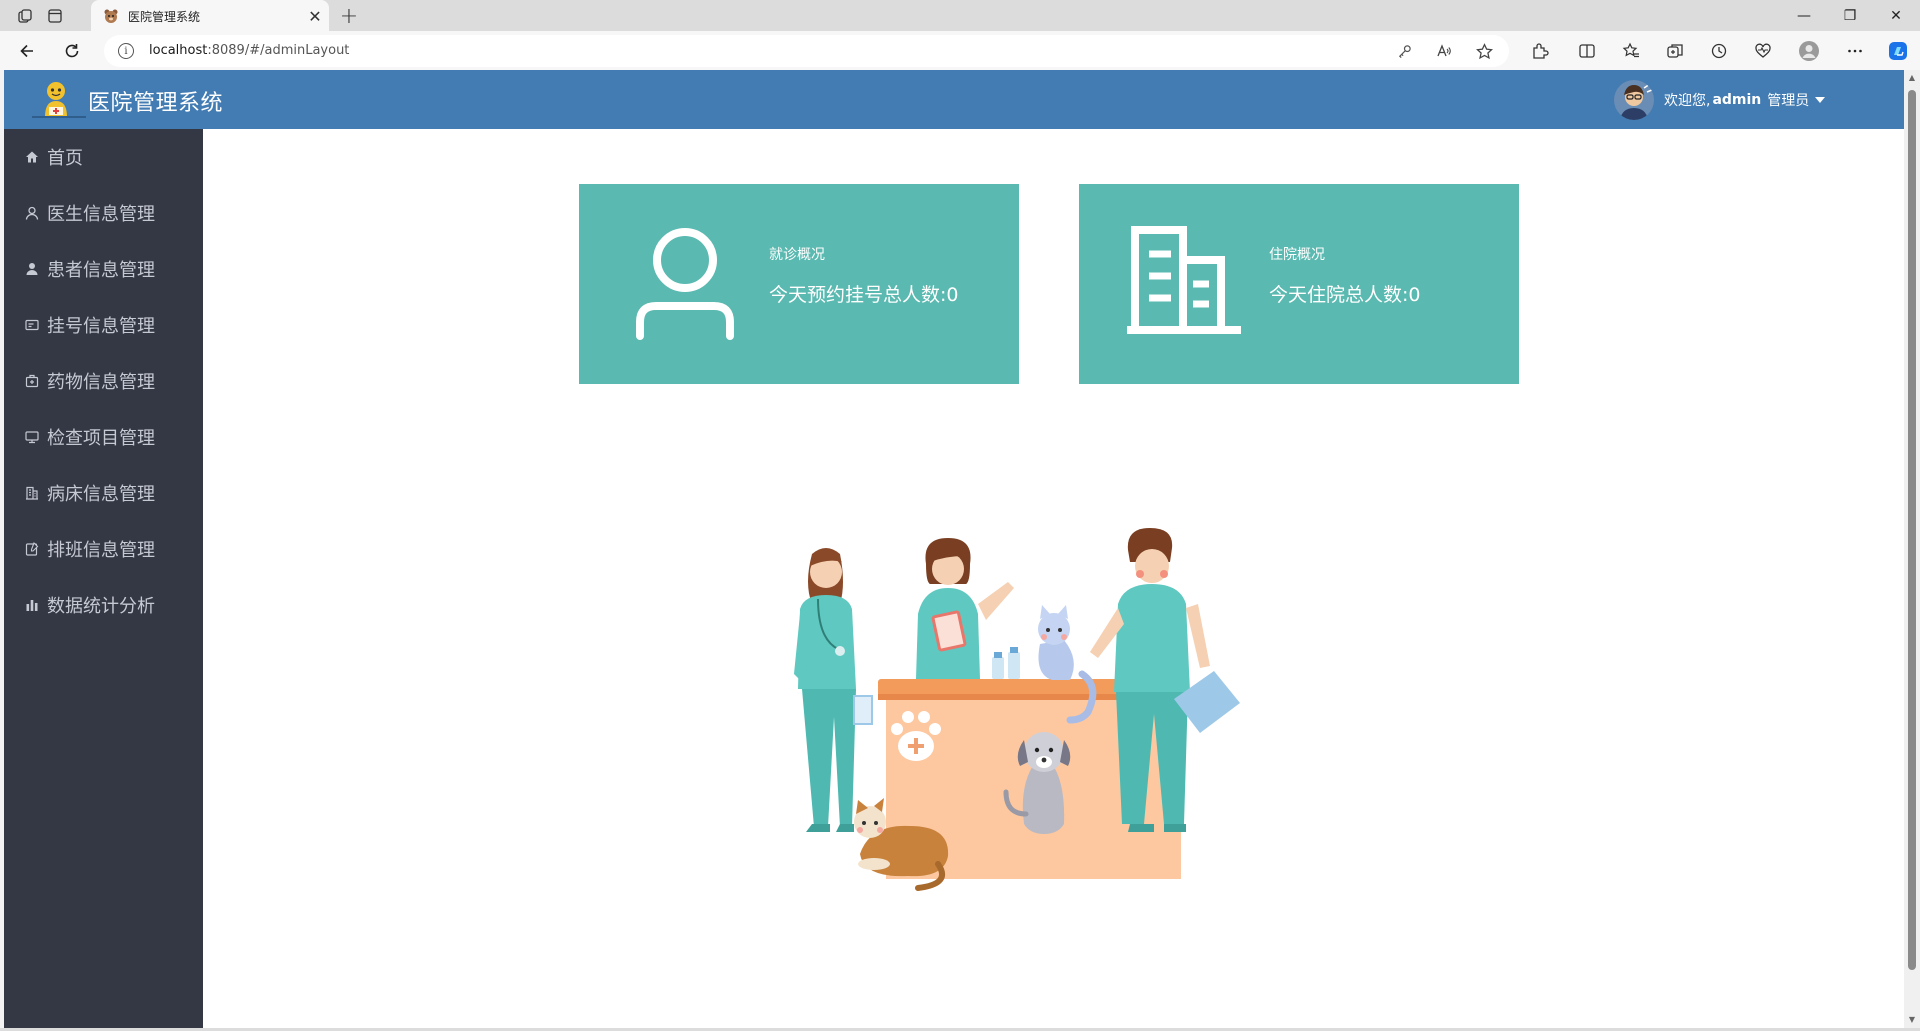 This screenshot has height=1031, width=1920. I want to click on card-stat: 今天预约挂号总人数:0, so click(864, 295).